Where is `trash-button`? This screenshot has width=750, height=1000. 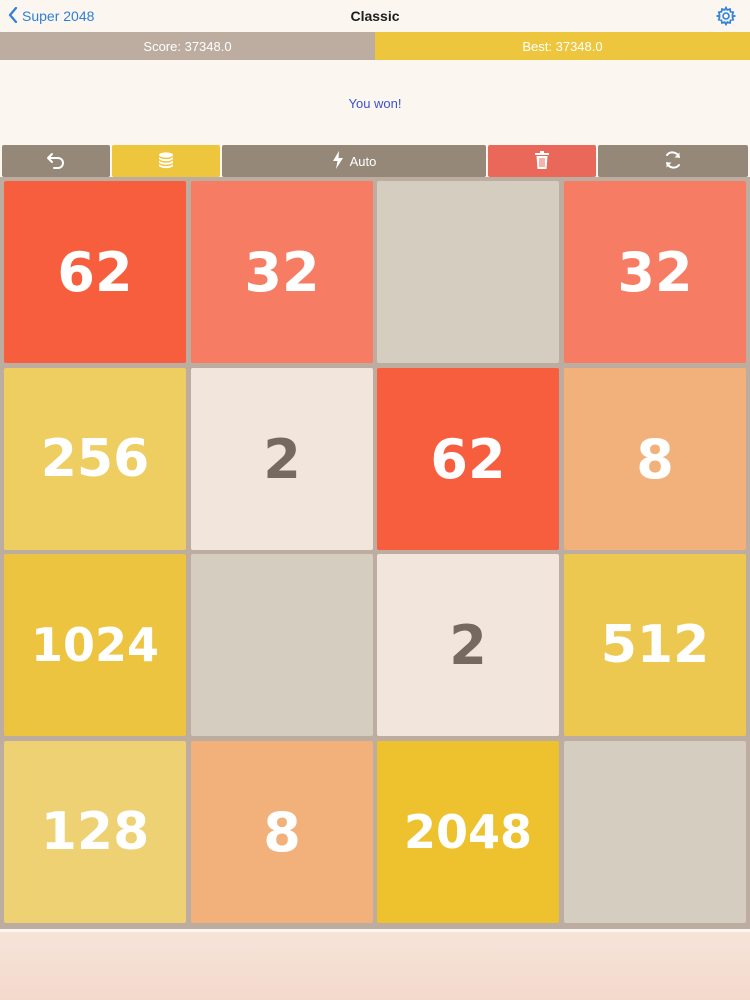 trash-button is located at coordinates (542, 161).